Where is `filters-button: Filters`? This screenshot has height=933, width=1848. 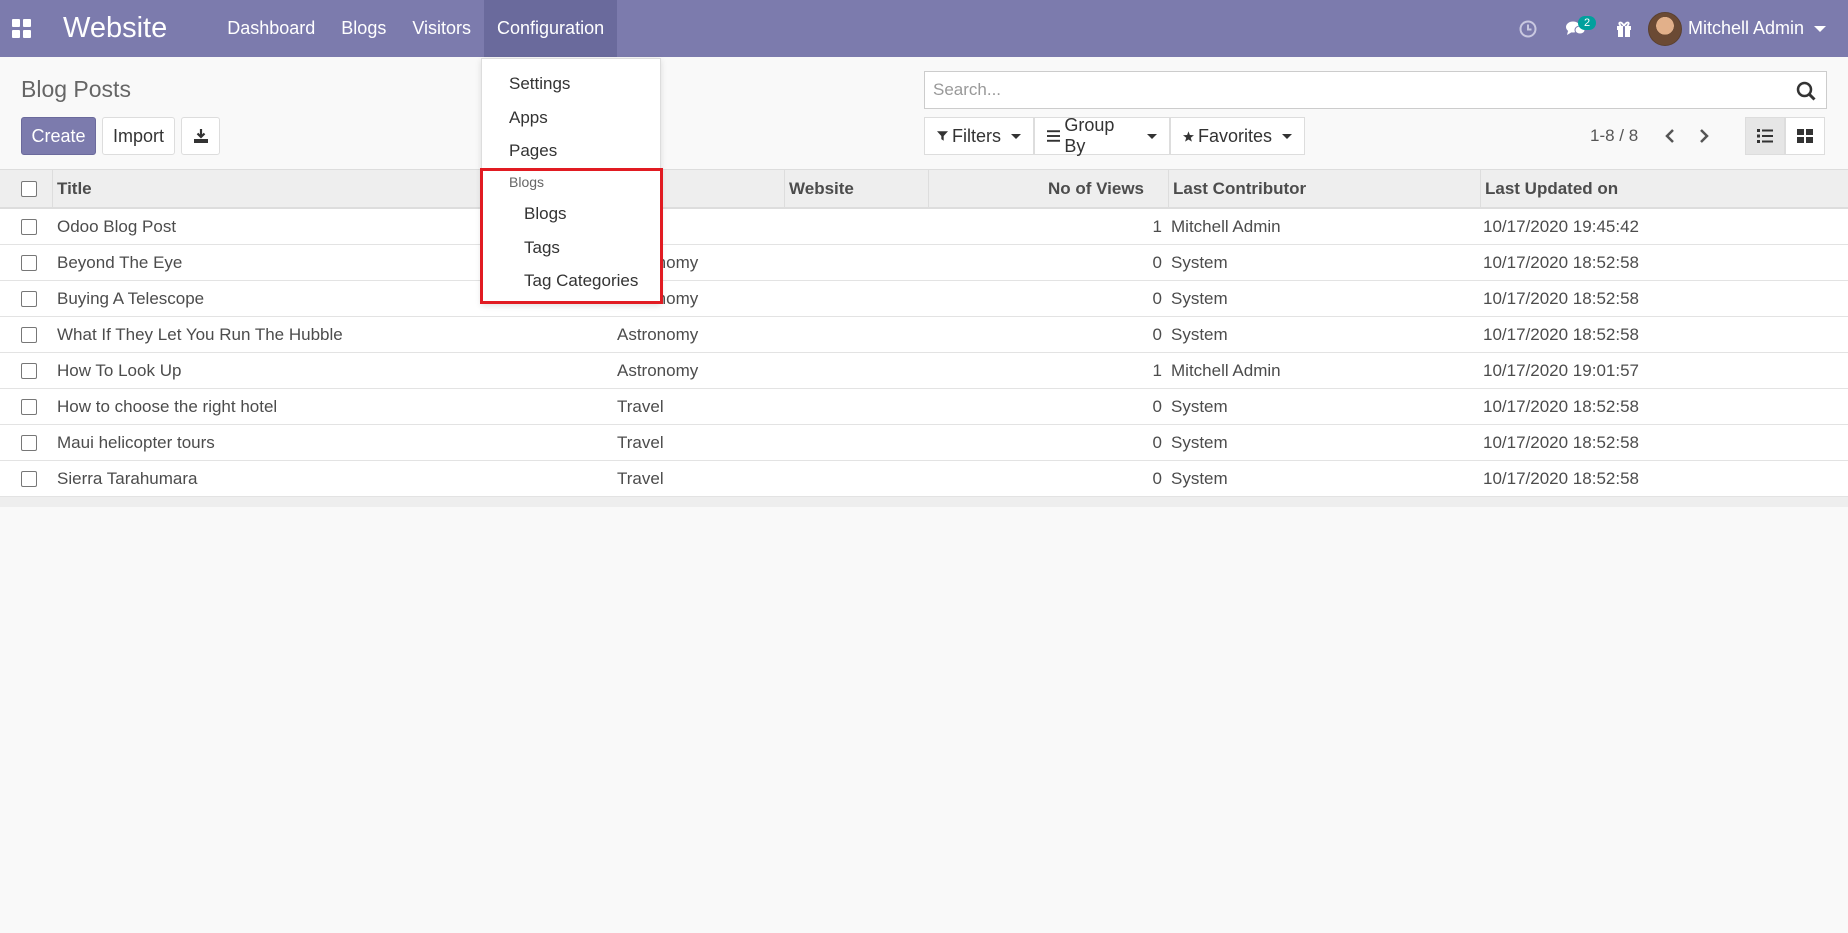
filters-button: Filters is located at coordinates (979, 136).